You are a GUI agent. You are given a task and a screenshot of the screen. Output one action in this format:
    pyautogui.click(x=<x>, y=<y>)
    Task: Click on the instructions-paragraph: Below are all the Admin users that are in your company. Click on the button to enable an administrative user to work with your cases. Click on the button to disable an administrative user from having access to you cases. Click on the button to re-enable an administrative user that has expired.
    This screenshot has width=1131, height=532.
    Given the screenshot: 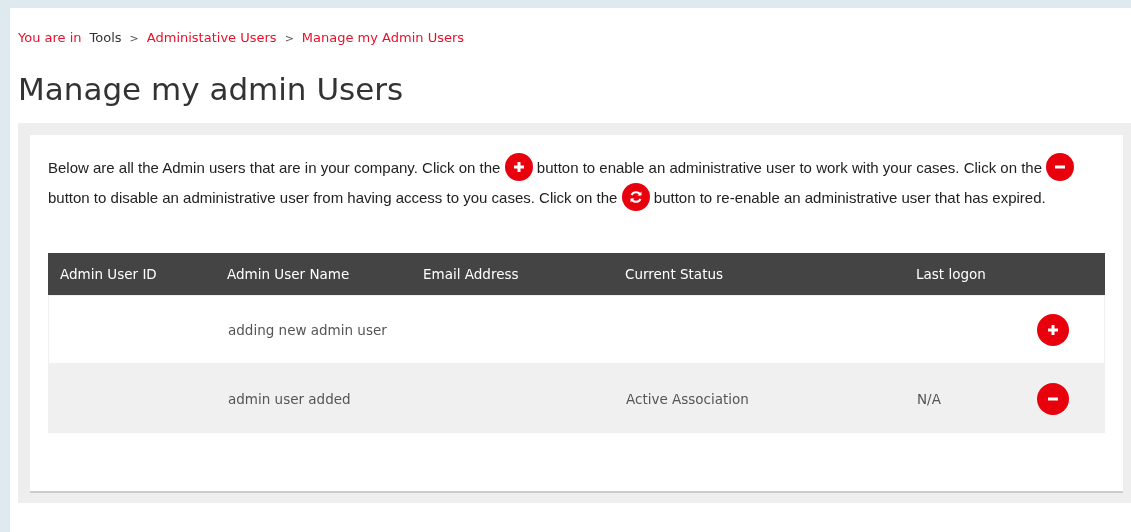 What is the action you would take?
    pyautogui.click(x=576, y=183)
    